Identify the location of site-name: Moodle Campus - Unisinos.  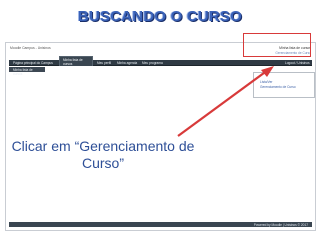
(30, 48).